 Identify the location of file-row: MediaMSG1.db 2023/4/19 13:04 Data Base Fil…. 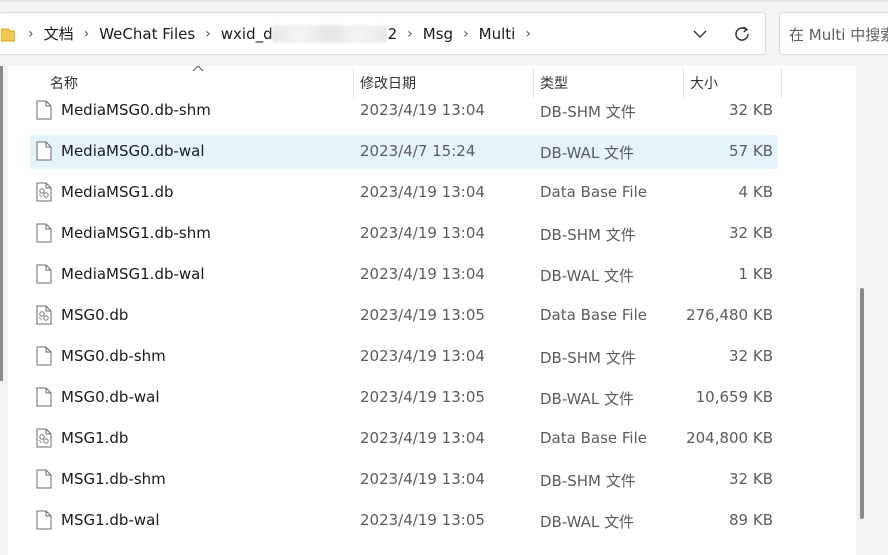
(404, 193).